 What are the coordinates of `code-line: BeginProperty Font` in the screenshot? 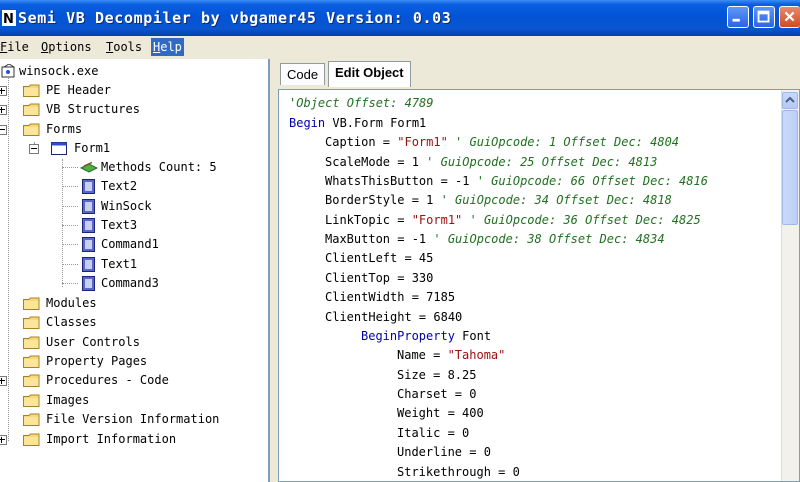 It's located at (426, 336).